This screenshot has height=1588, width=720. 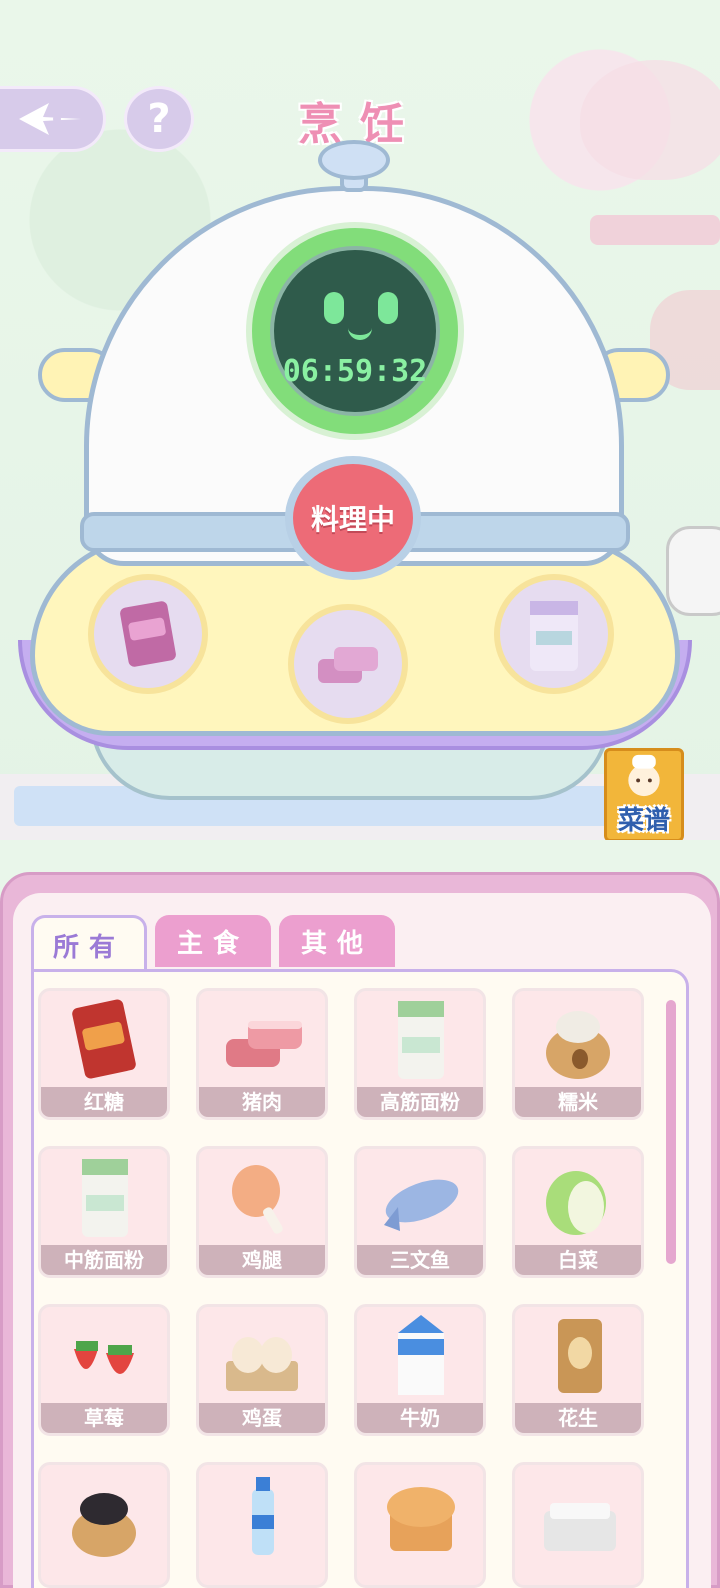 I want to click on rice-sack-icon, so click(x=578, y=1041).